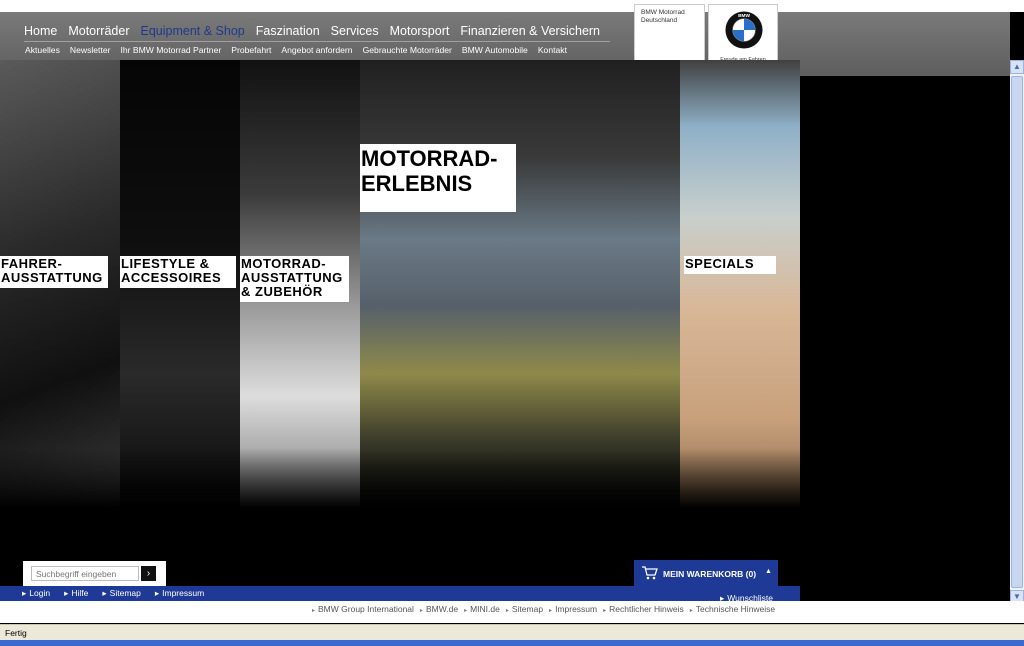  I want to click on nav-motorraeder: Motorräder, so click(98, 31).